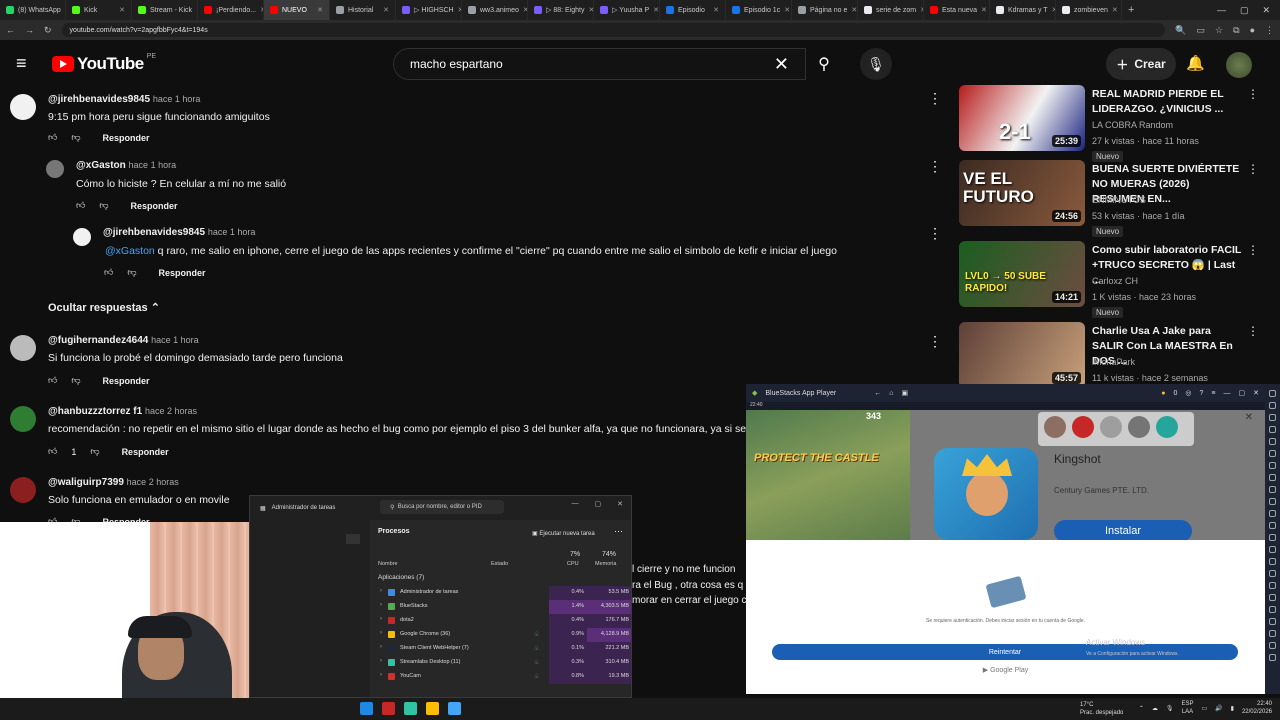 The image size is (1280, 720). What do you see at coordinates (1180, 30) in the screenshot?
I see `zoom-icon: 🔍` at bounding box center [1180, 30].